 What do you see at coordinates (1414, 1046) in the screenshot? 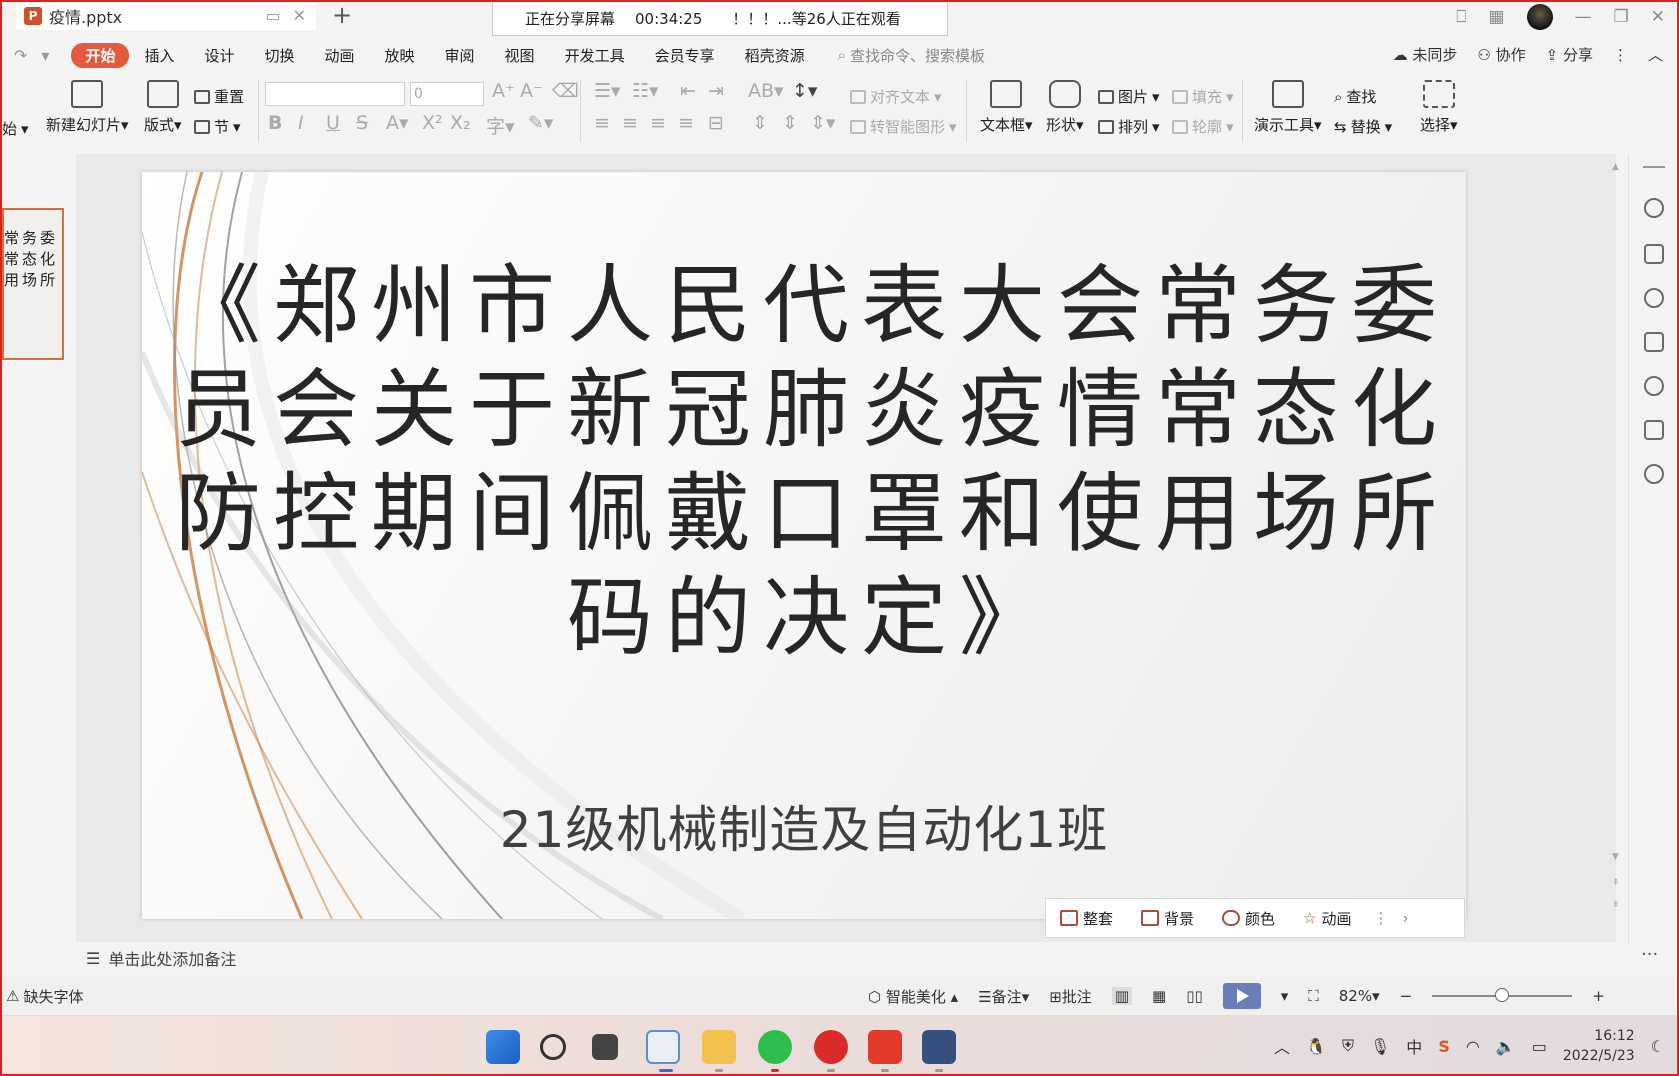
I see `ime-indicator: 中` at bounding box center [1414, 1046].